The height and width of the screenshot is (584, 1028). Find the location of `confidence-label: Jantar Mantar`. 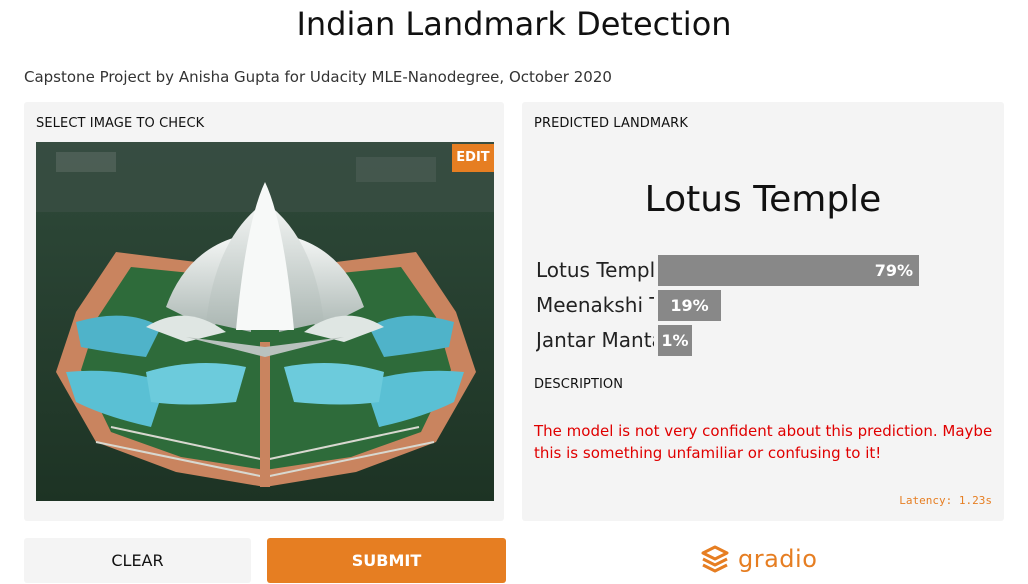

confidence-label: Jantar Mantar is located at coordinates (595, 340).